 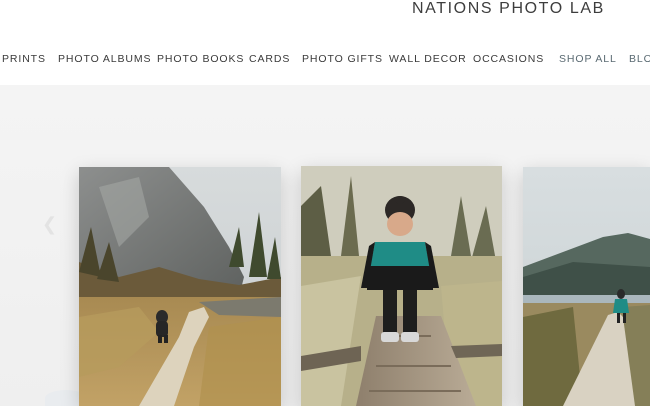 What do you see at coordinates (428, 59) in the screenshot?
I see `nav-item-wall-decor: WALL DECOR` at bounding box center [428, 59].